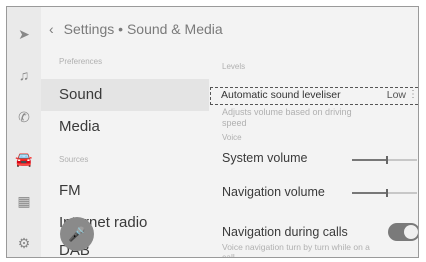  Describe the element at coordinates (287, 117) in the screenshot. I see `asl-description: Adjusts volume based on driving speed` at that location.